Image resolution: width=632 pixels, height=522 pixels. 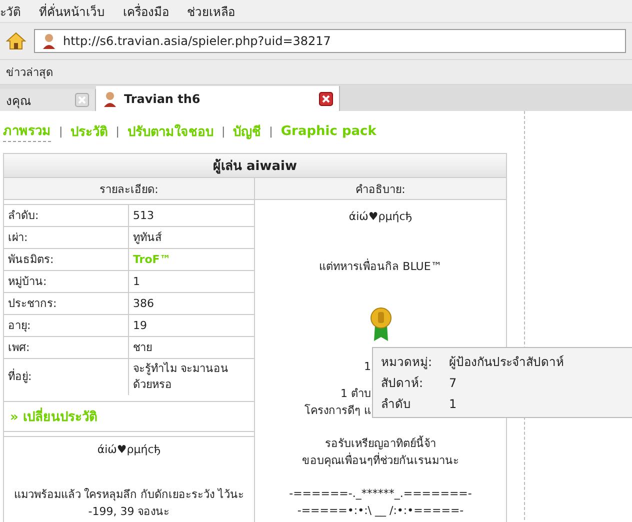 What do you see at coordinates (66, 281) in the screenshot?
I see `table-cell: หมู่บ้าน:` at bounding box center [66, 281].